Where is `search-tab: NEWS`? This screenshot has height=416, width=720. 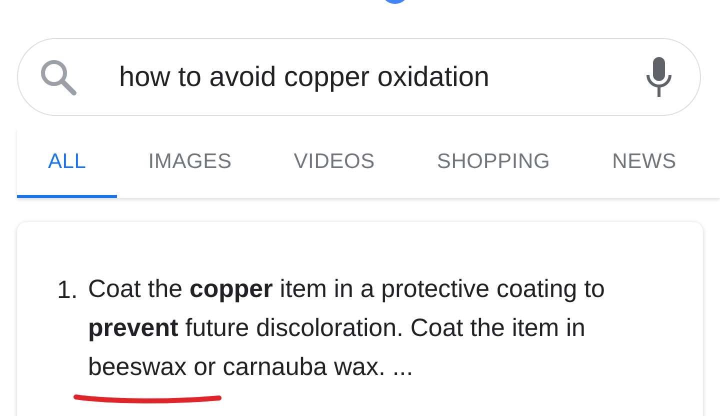
search-tab: NEWS is located at coordinates (644, 163).